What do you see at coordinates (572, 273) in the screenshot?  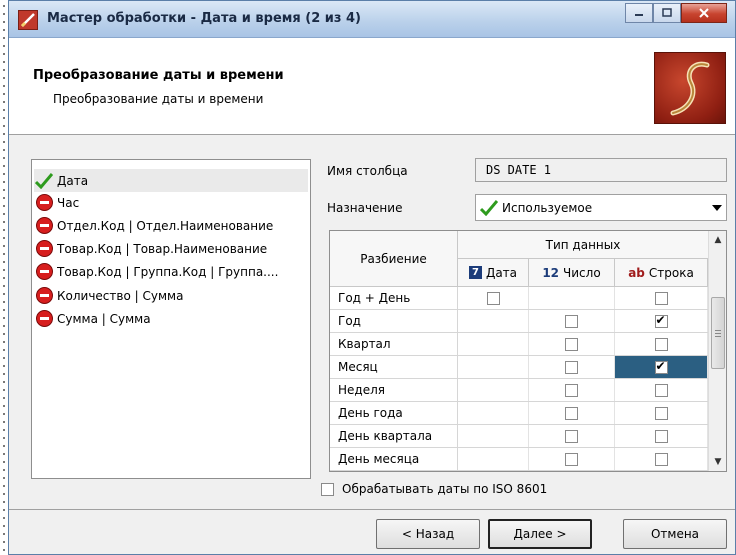 I see `type-number-header: 12 Число` at bounding box center [572, 273].